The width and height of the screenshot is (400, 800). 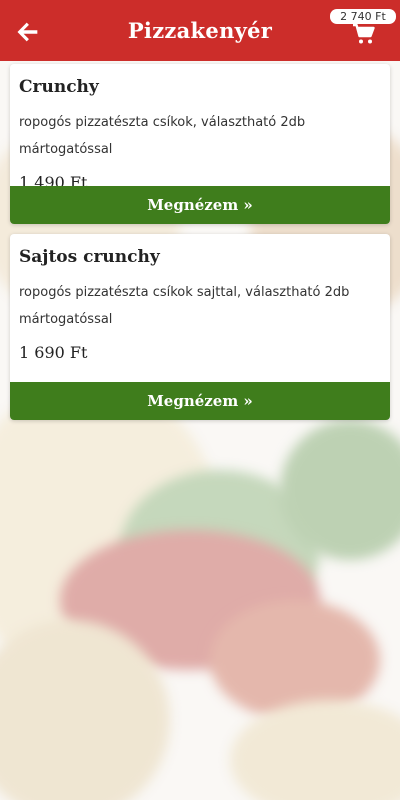 What do you see at coordinates (59, 87) in the screenshot?
I see `product-name: Crunchy` at bounding box center [59, 87].